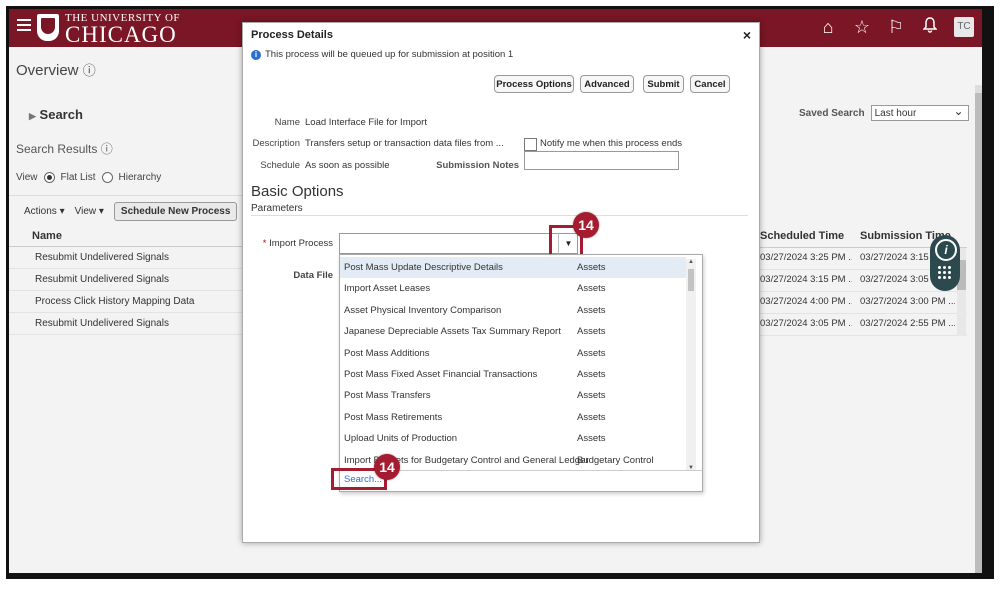  Describe the element at coordinates (175, 211) in the screenshot. I see `schedule-new-process-button: Schedule New Process` at that location.